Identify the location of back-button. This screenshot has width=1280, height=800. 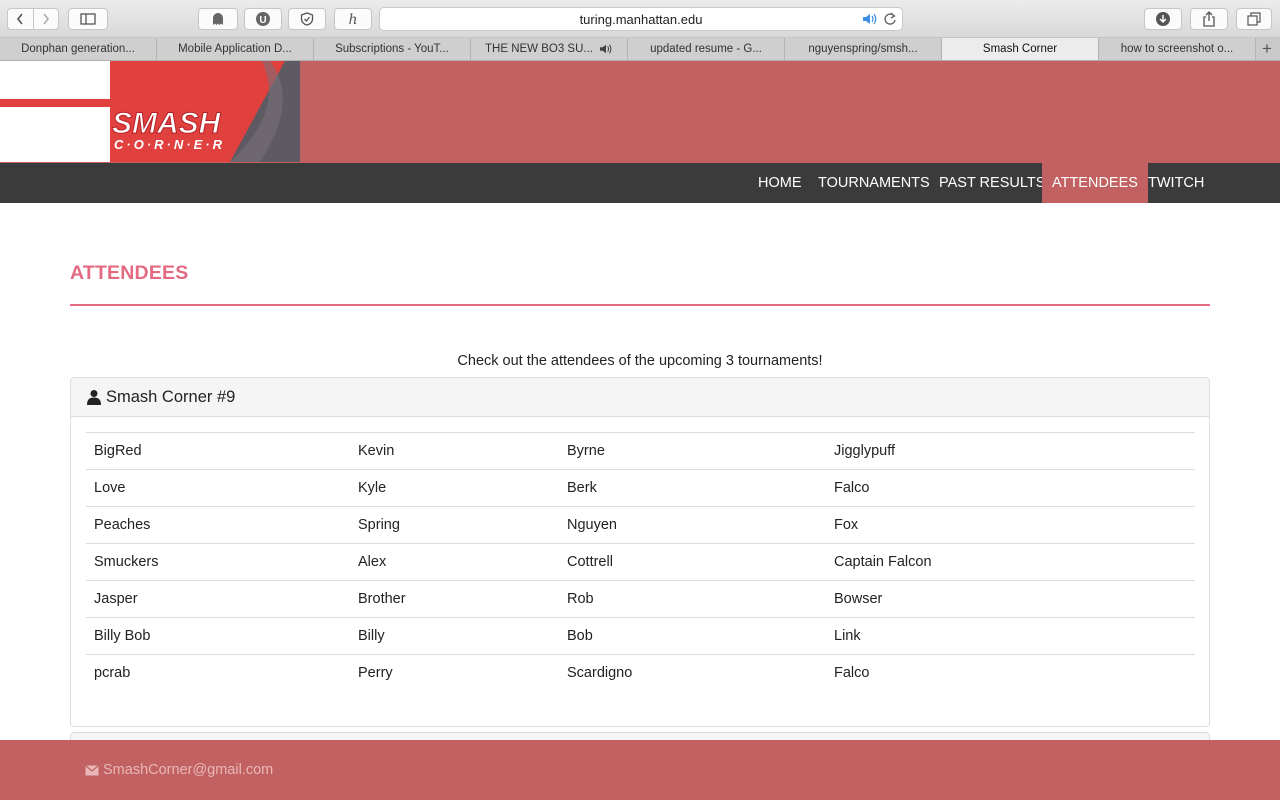
(20, 19).